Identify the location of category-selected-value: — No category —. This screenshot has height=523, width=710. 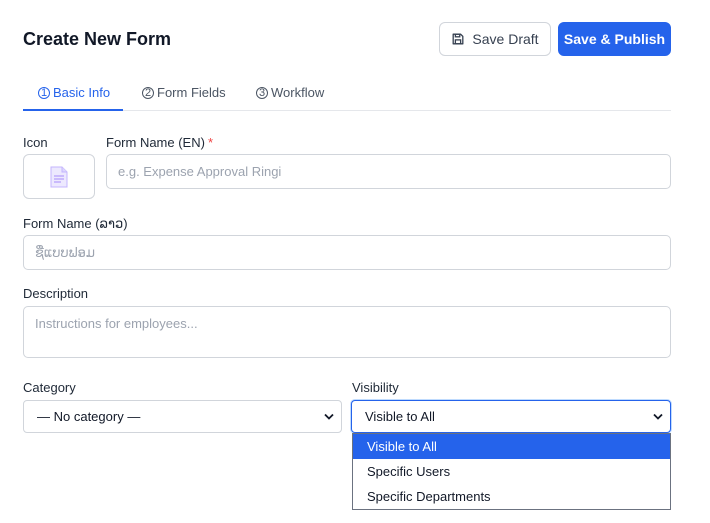
(89, 416).